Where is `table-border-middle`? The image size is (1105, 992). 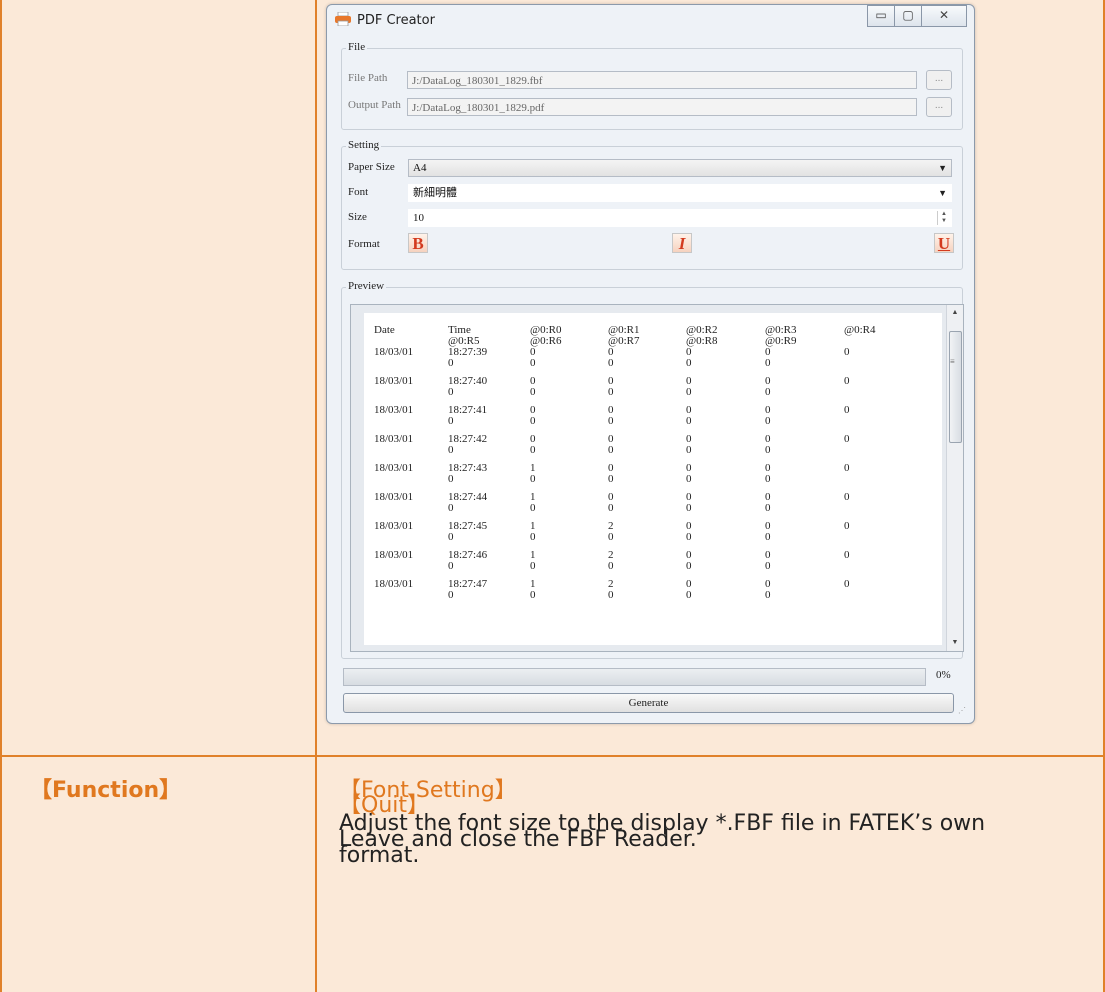 table-border-middle is located at coordinates (316, 496).